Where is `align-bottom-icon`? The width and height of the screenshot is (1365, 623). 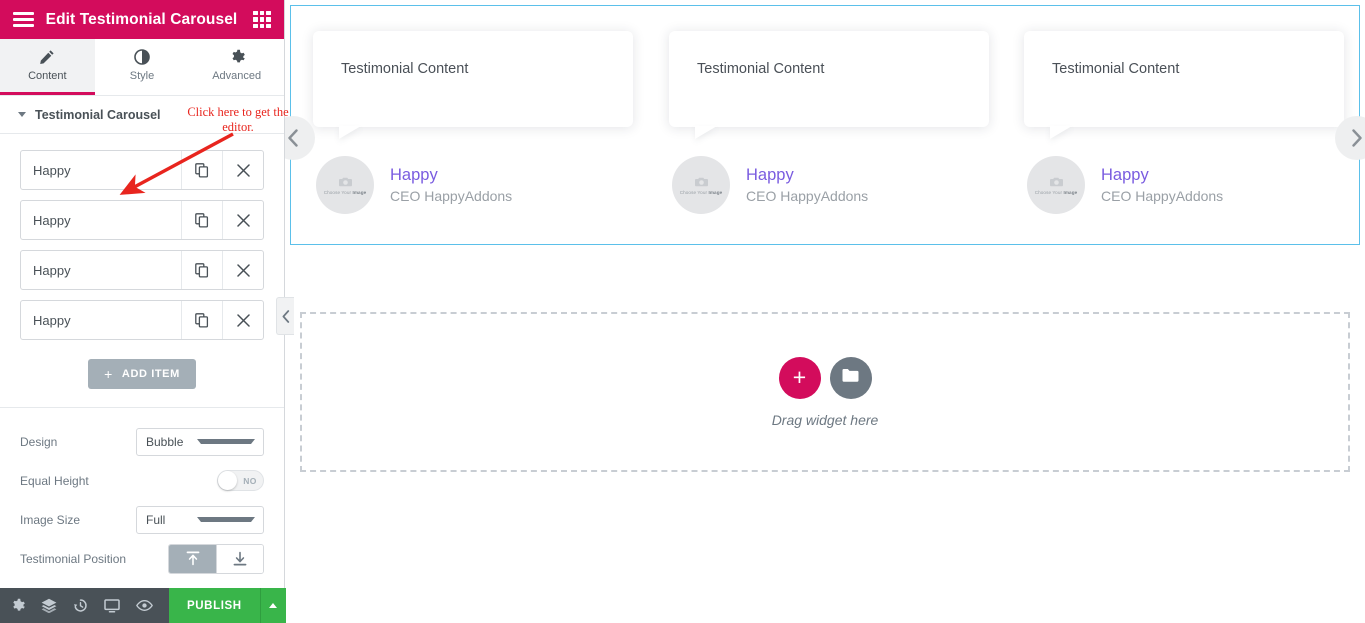
align-bottom-icon is located at coordinates (239, 558).